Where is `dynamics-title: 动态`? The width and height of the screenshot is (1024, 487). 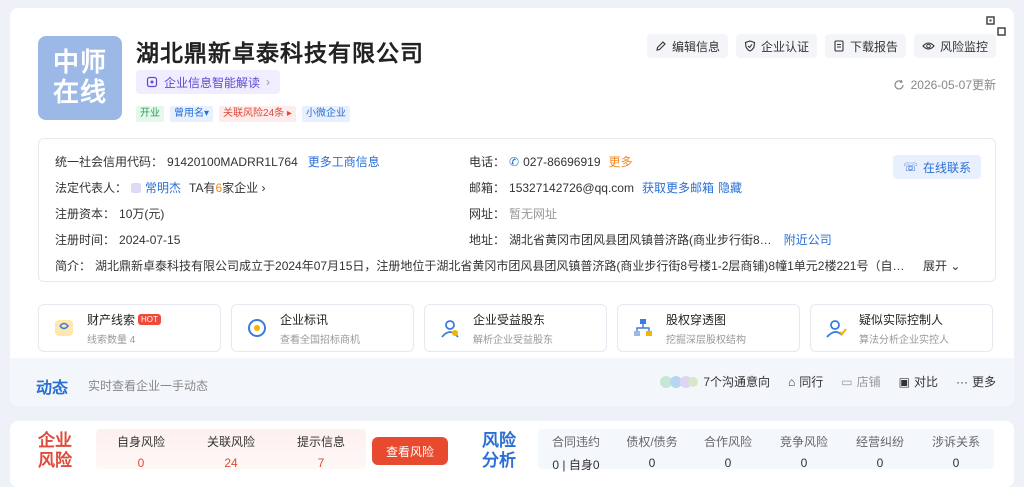 dynamics-title: 动态 is located at coordinates (52, 386).